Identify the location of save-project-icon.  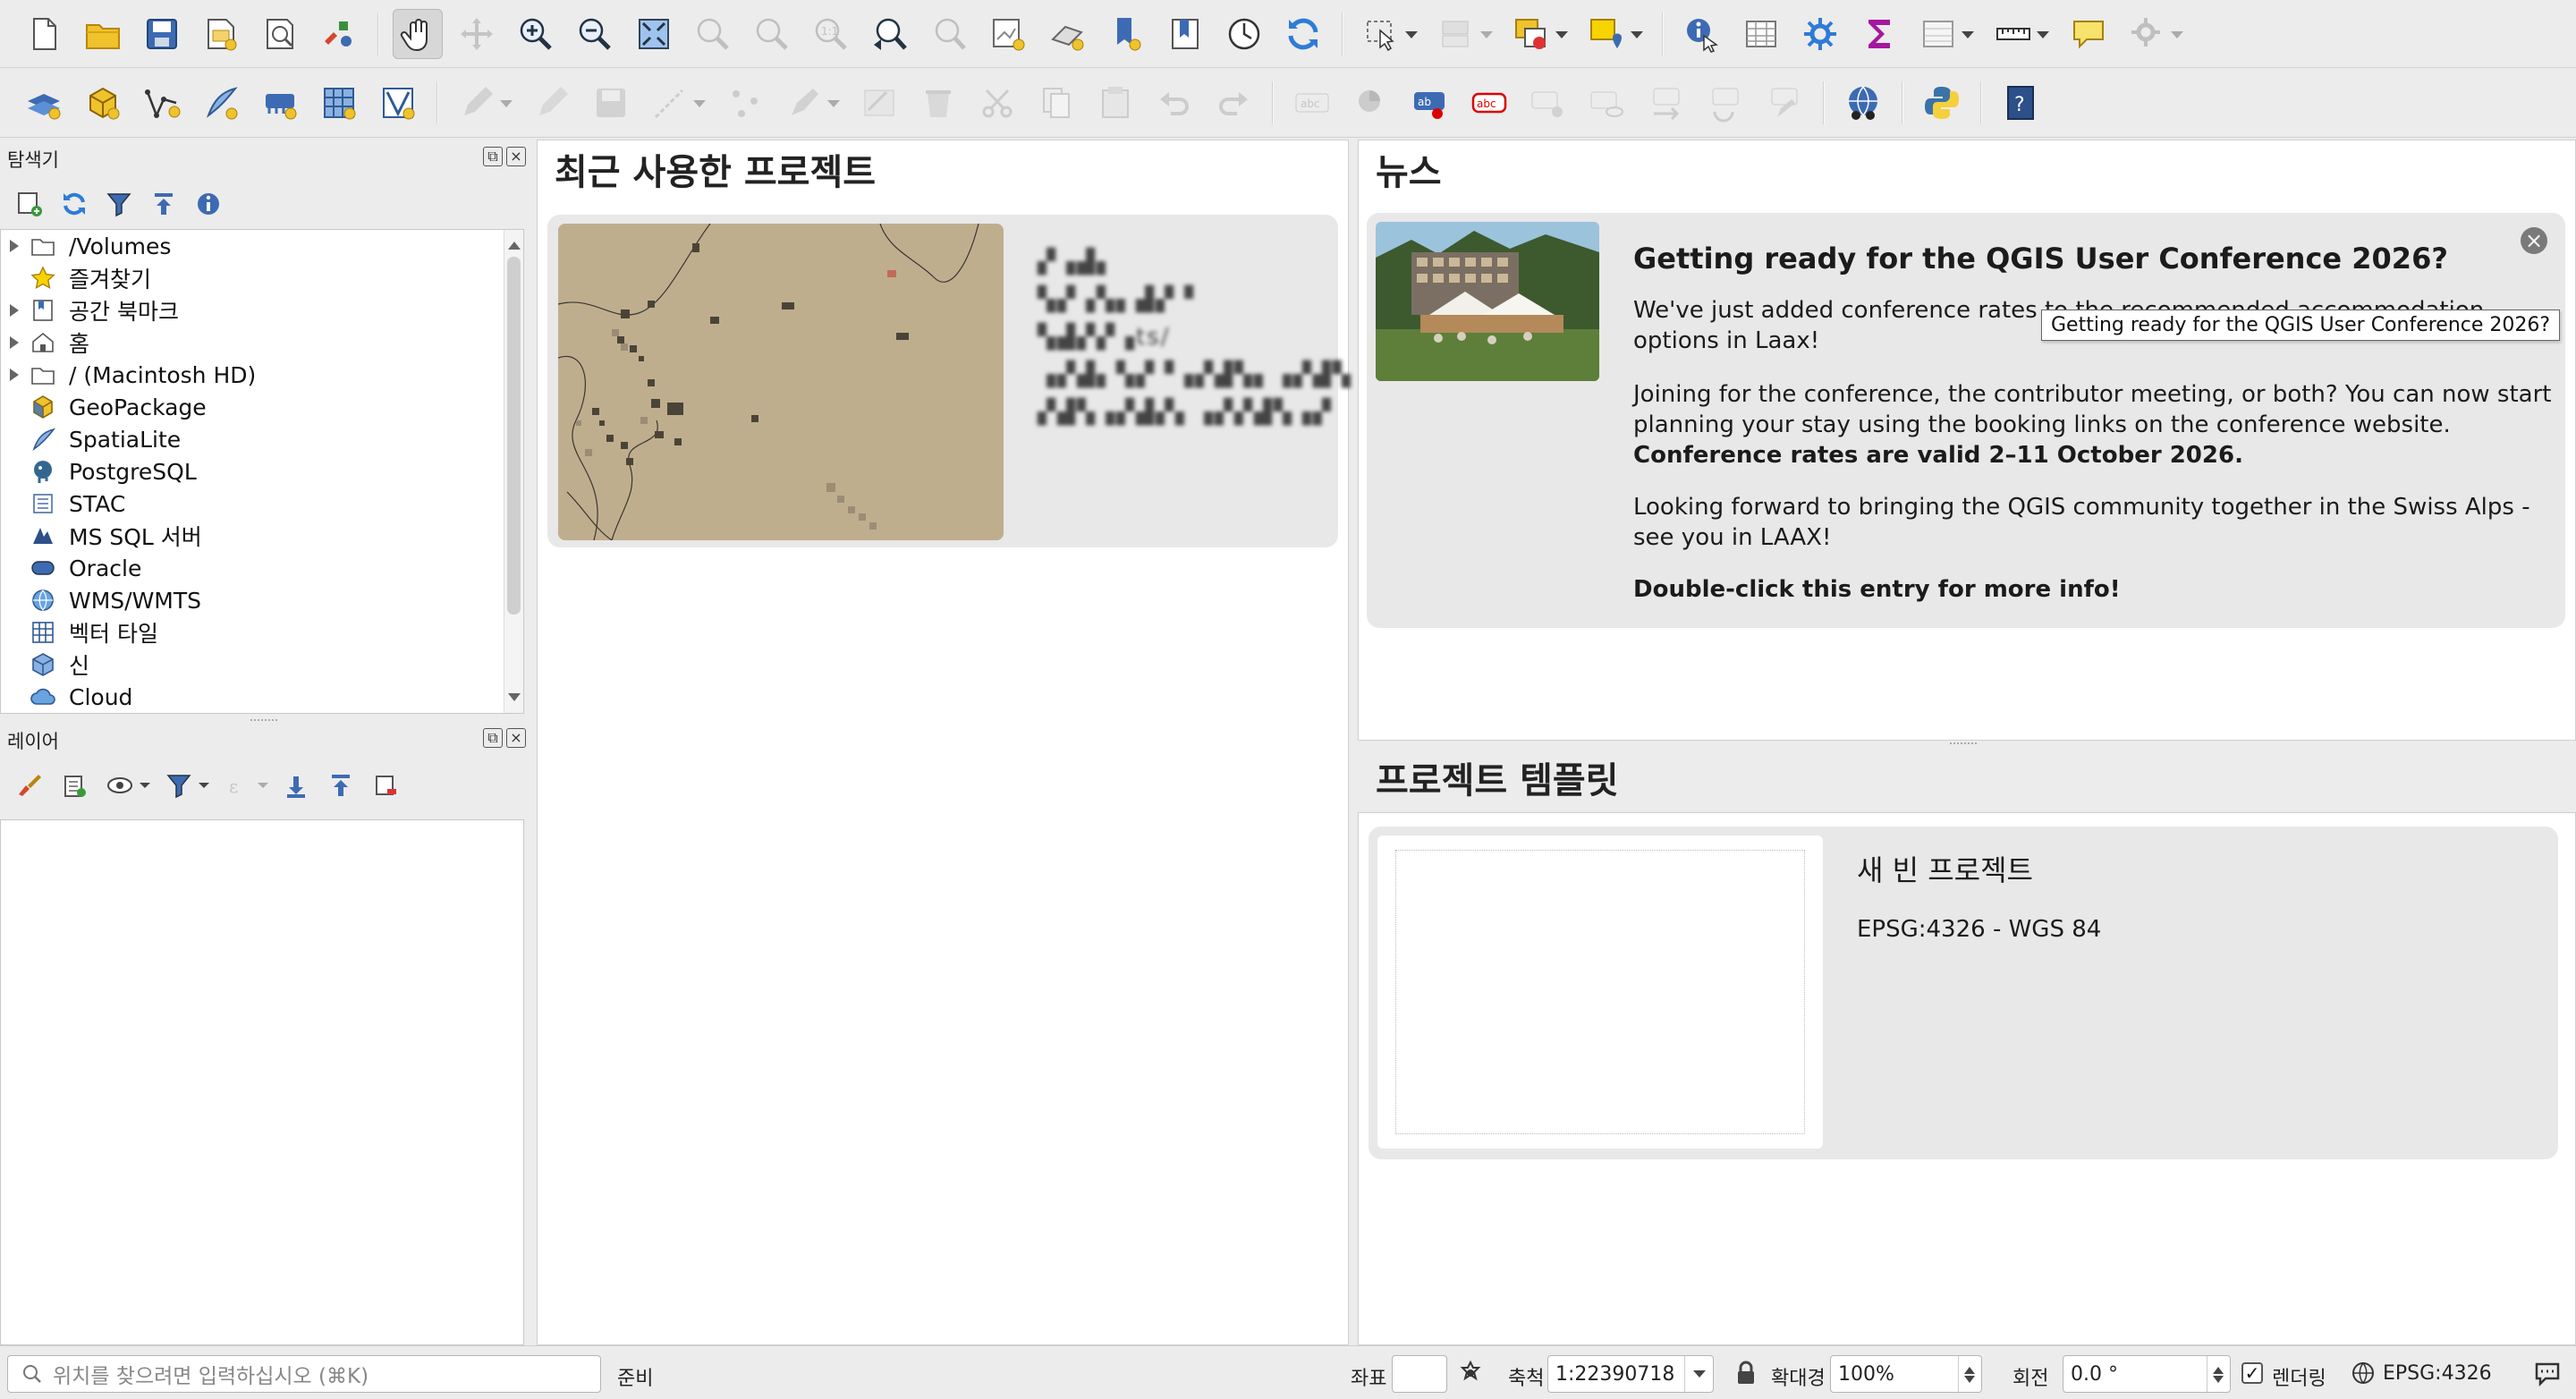
(162, 34).